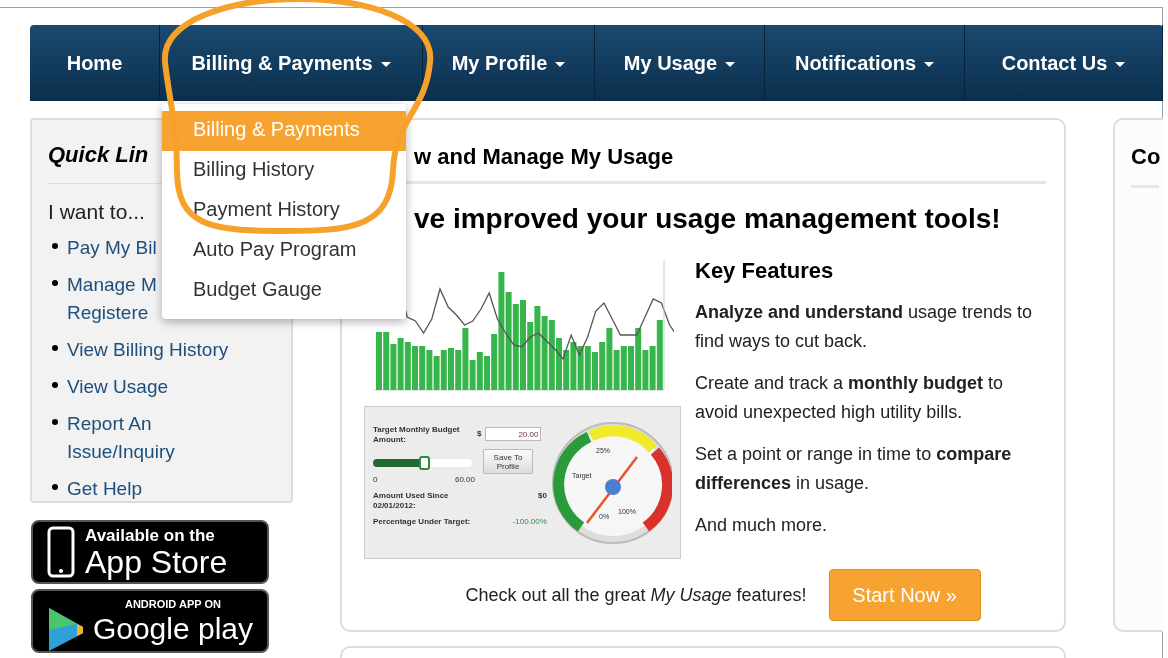 Image resolution: width=1168 pixels, height=658 pixels. I want to click on field-label: Amount Used Since 02/01/2012:, so click(411, 501).